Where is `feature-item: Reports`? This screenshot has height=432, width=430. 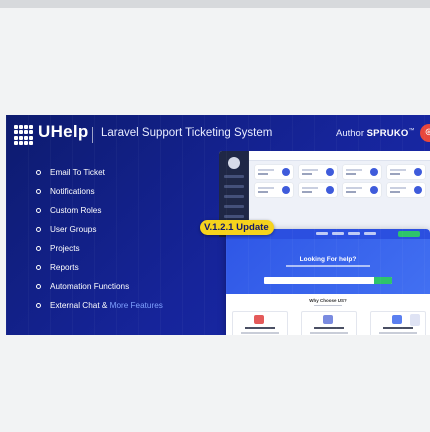
feature-item: Reports is located at coordinates (99, 271).